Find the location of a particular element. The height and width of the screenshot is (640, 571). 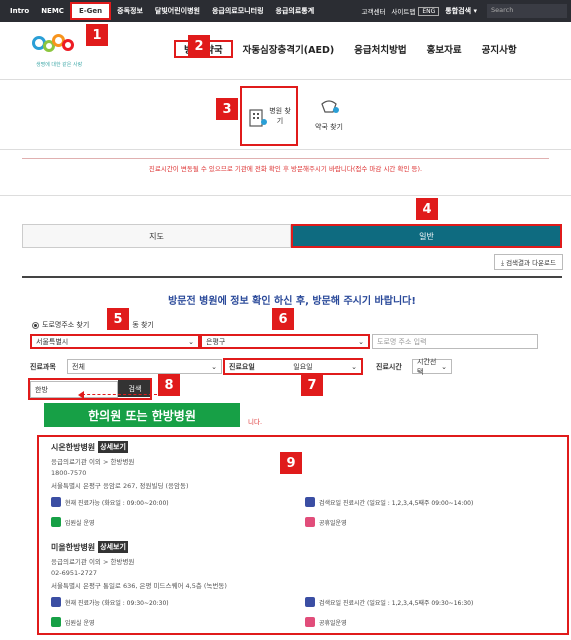

integrated-search: 통합검색 ▾ is located at coordinates (461, 11).